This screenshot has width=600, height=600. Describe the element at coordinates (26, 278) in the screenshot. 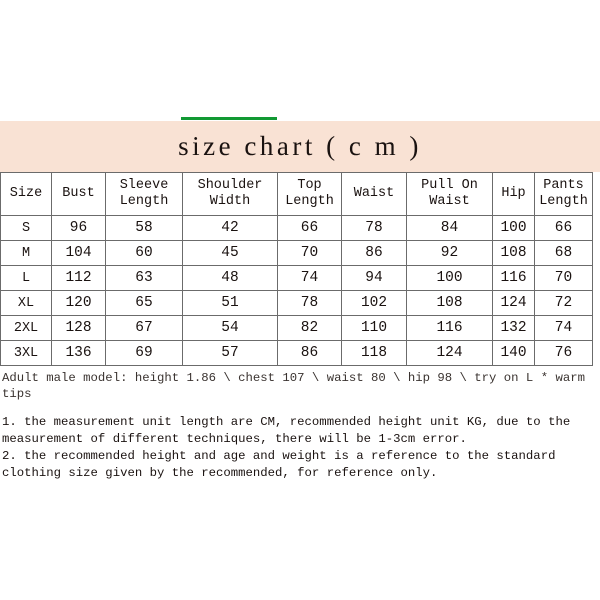

I see `cell-size: L` at that location.